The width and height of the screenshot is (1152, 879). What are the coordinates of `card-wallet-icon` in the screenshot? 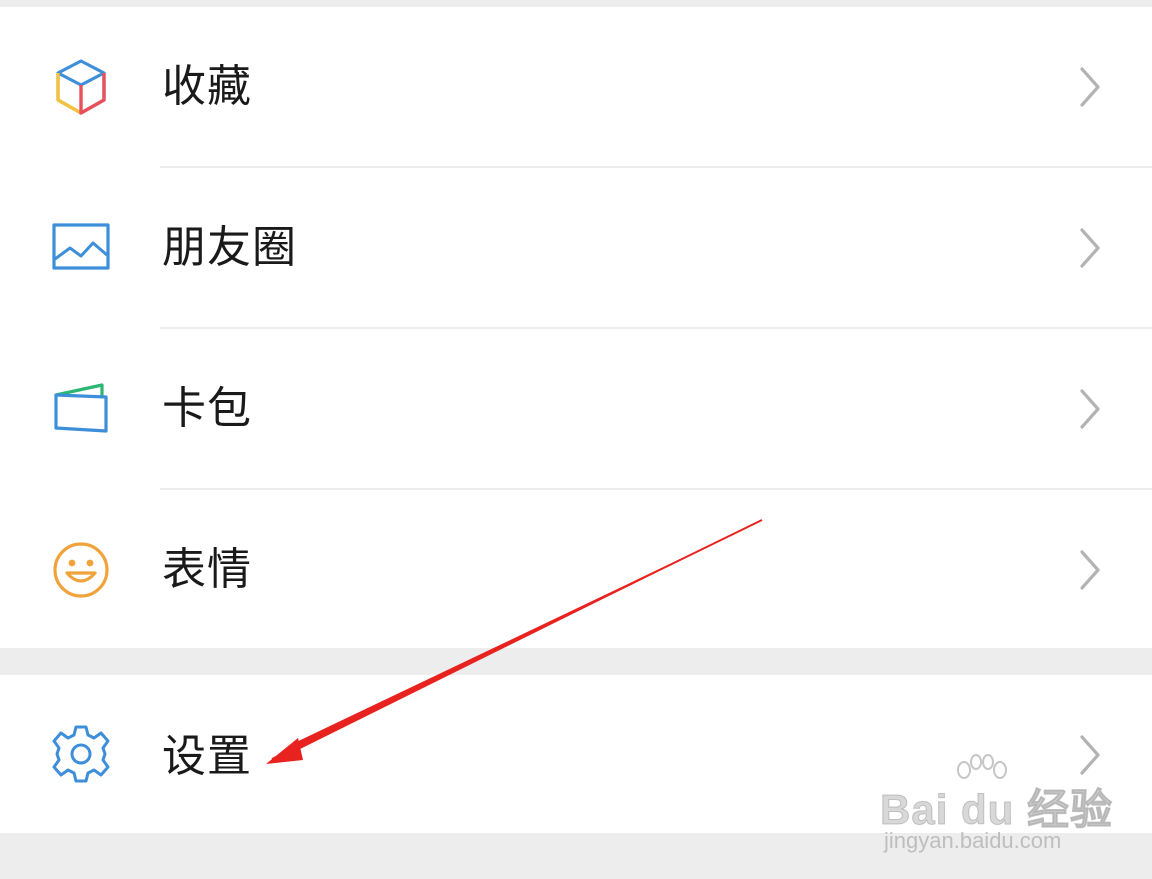 It's located at (81, 408).